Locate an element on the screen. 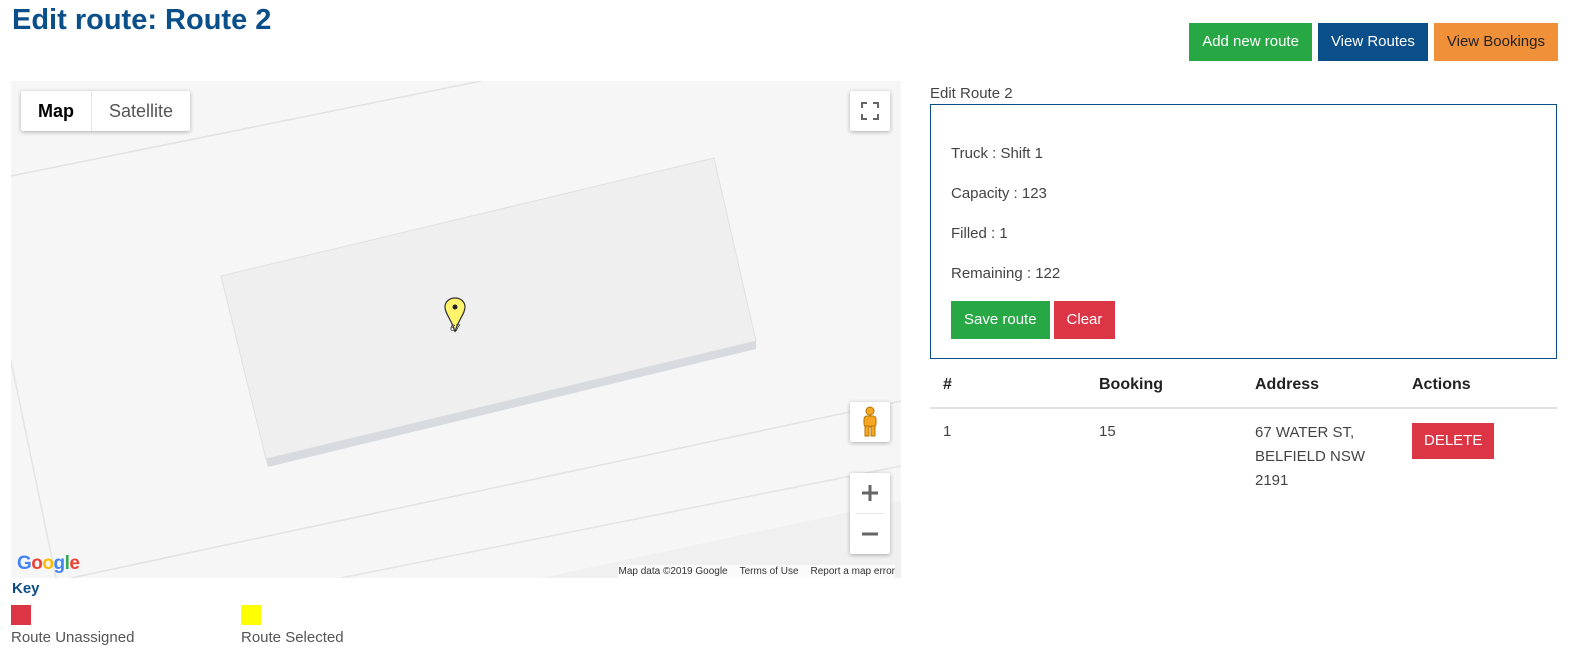 Image resolution: width=1575 pixels, height=662 pixels. map-type-map-button: Map is located at coordinates (56, 111).